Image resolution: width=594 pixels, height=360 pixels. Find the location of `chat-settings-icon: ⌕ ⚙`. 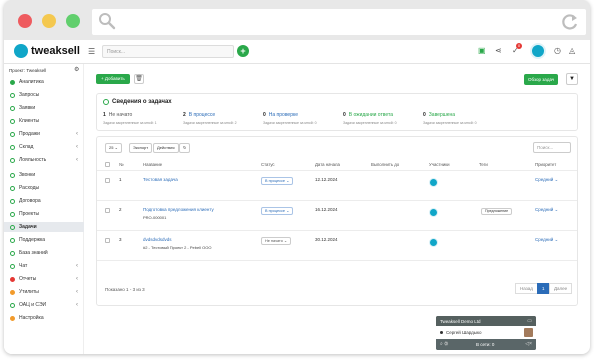

chat-settings-icon: ⌕ ⚙ is located at coordinates (444, 344).